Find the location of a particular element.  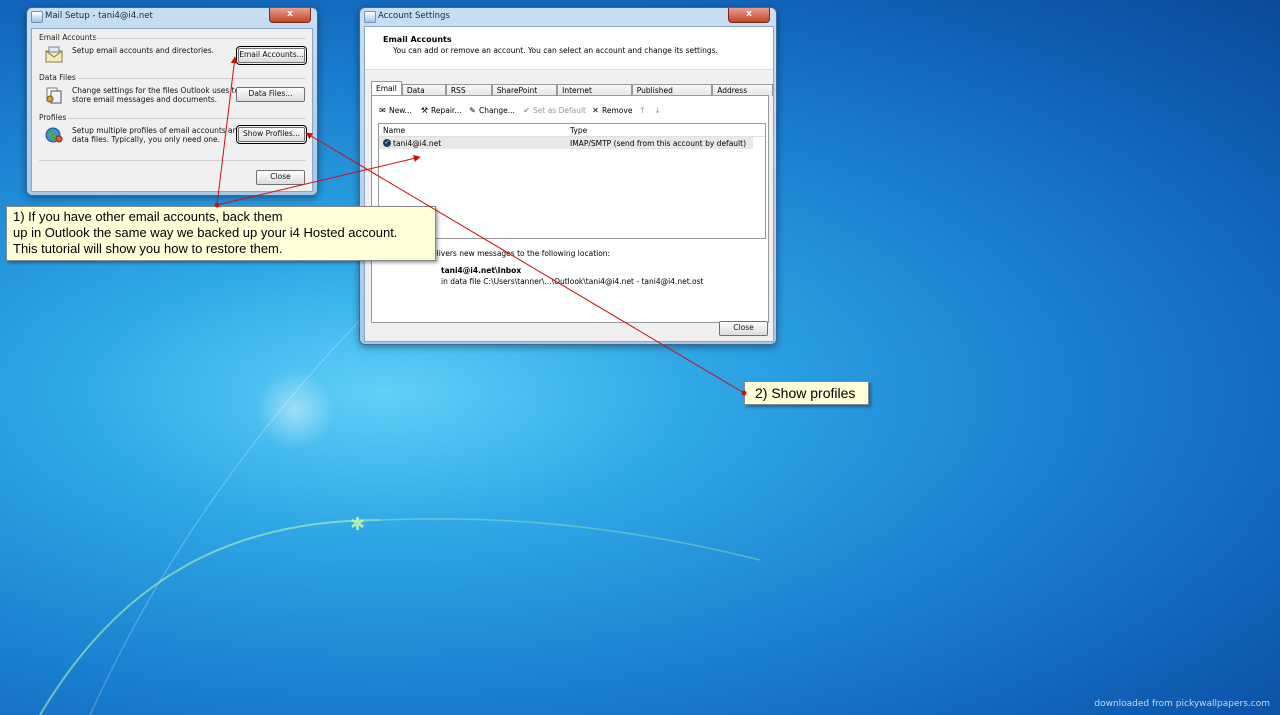

email-accounts-description: Setup email accounts and directories. is located at coordinates (143, 50).